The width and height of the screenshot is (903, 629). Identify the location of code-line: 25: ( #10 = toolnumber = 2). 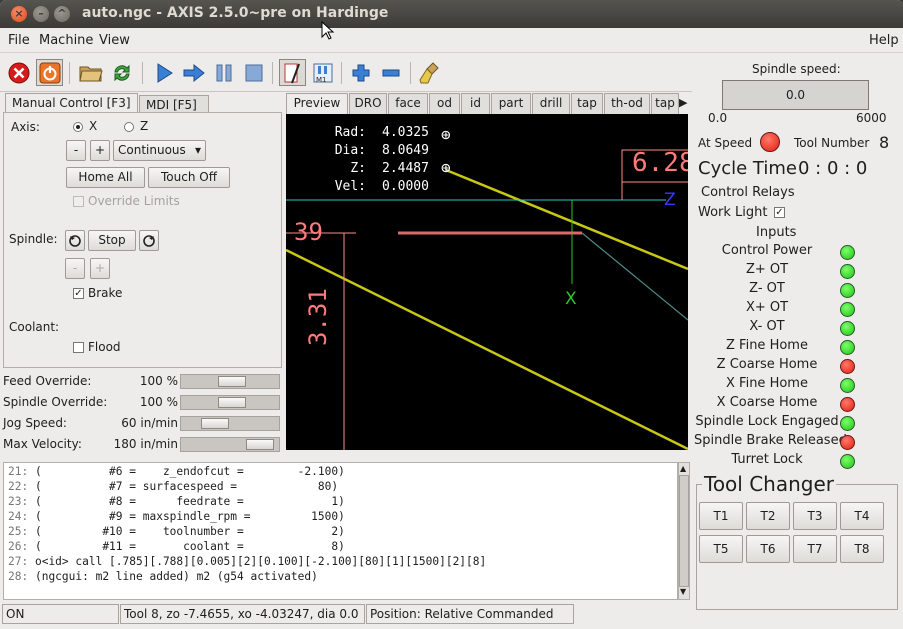
(176, 531).